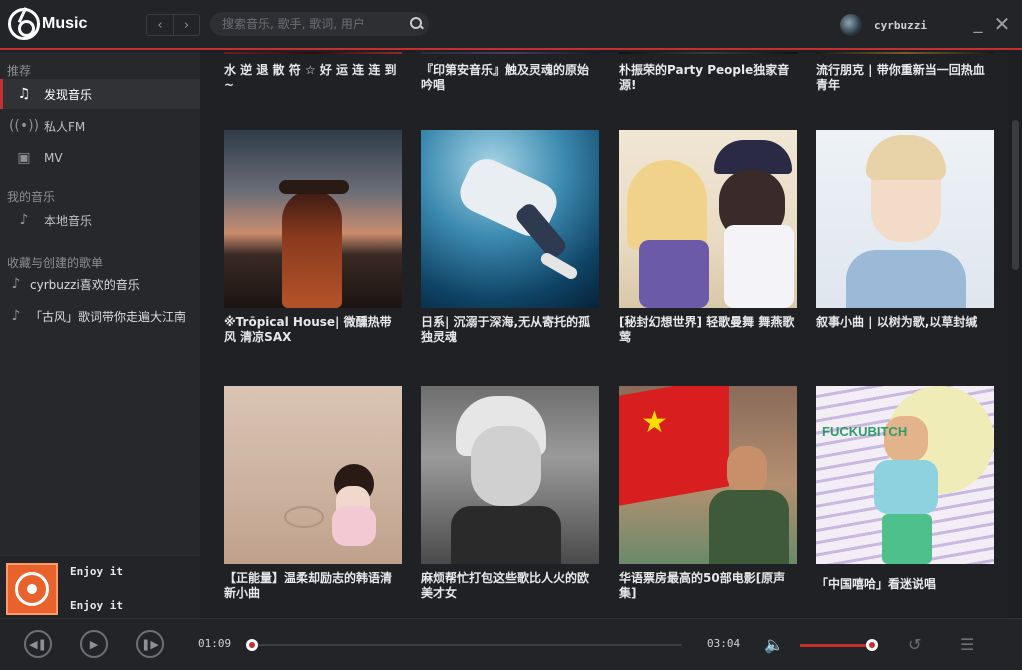 The image size is (1022, 670). I want to click on playlist-title: 日系| 沉溺于深海,无从寄托的孤独灵魂, so click(510, 330).